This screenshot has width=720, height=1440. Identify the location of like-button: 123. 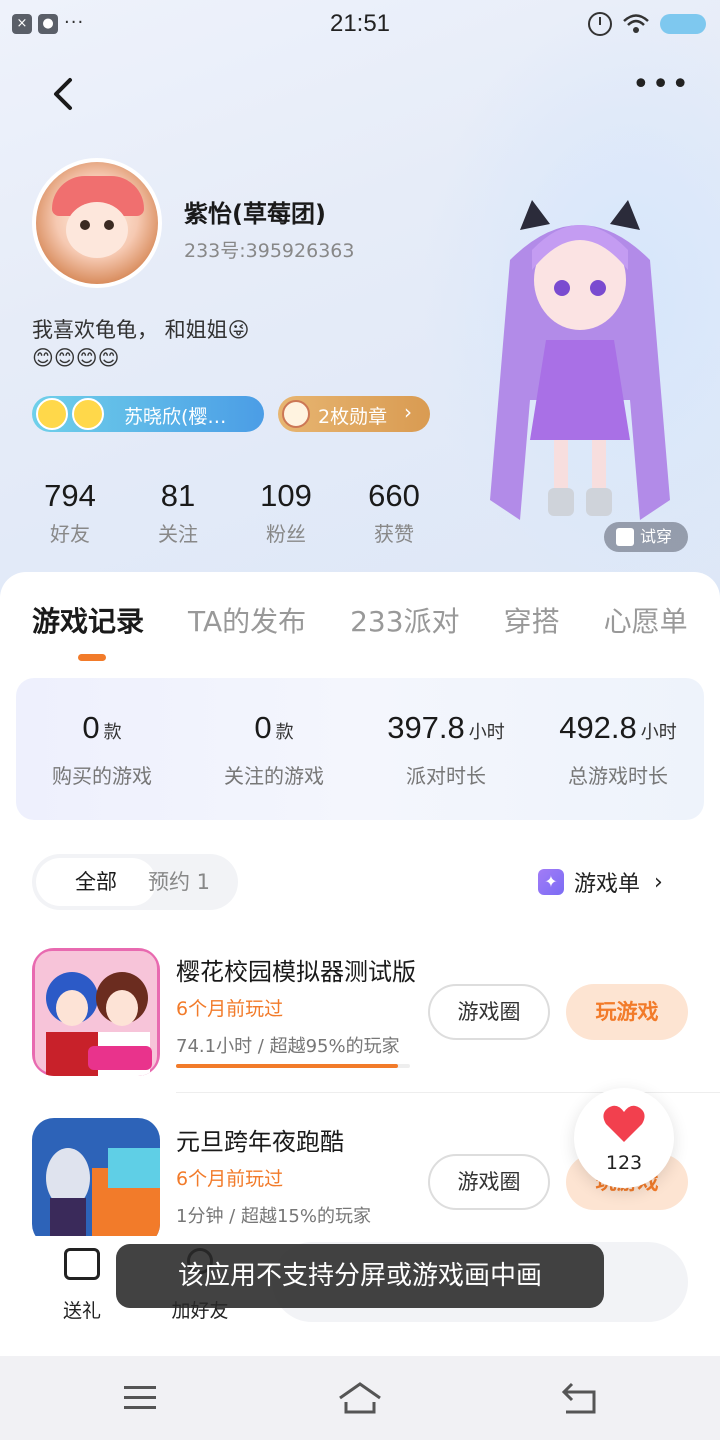
(624, 1138).